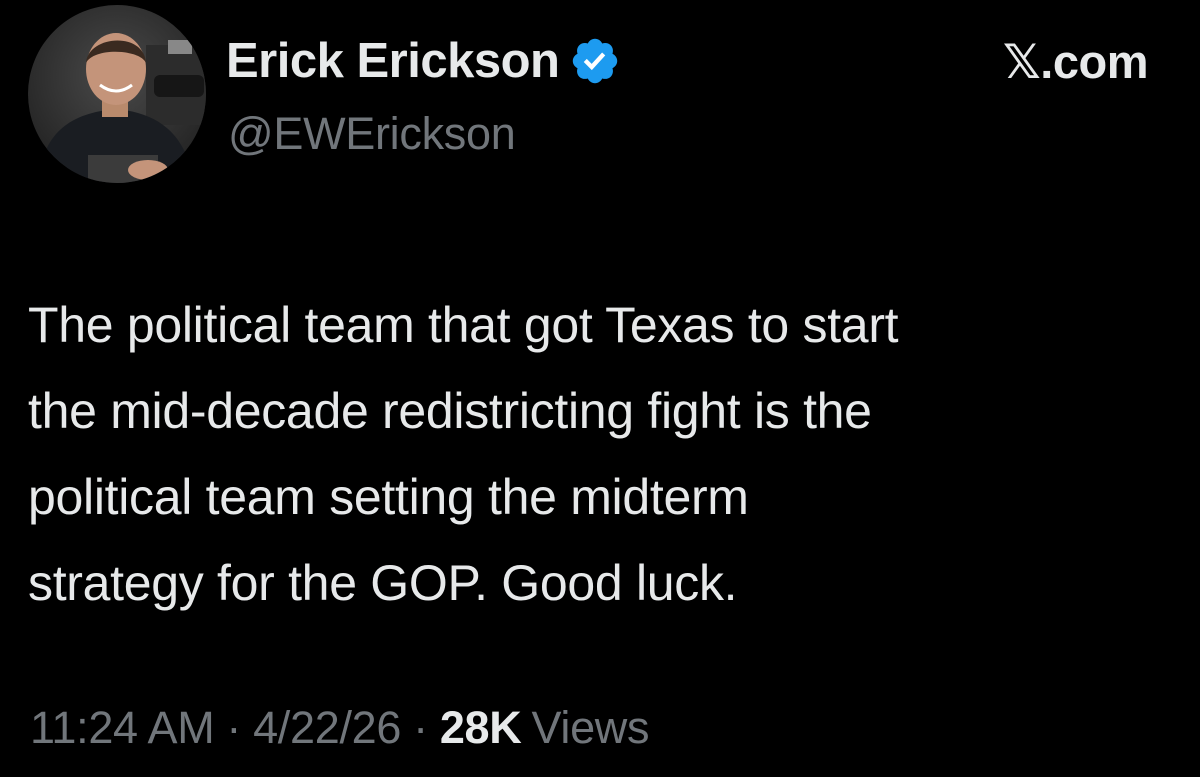  I want to click on views-label: Views, so click(590, 727).